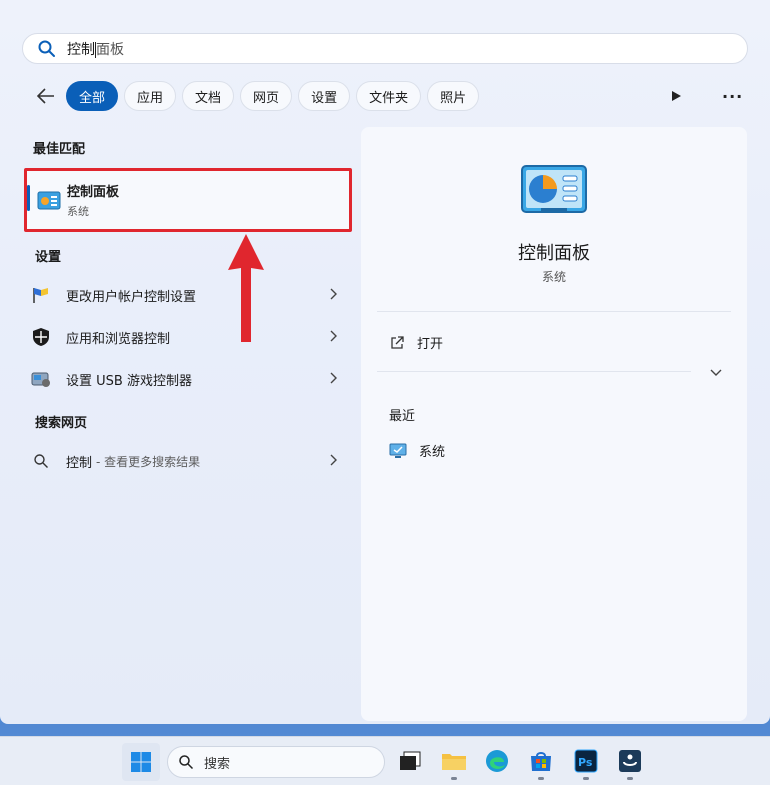 The height and width of the screenshot is (785, 770). I want to click on settings-item-usb-controller: 设置 USB 游戏控制器, so click(185, 379).